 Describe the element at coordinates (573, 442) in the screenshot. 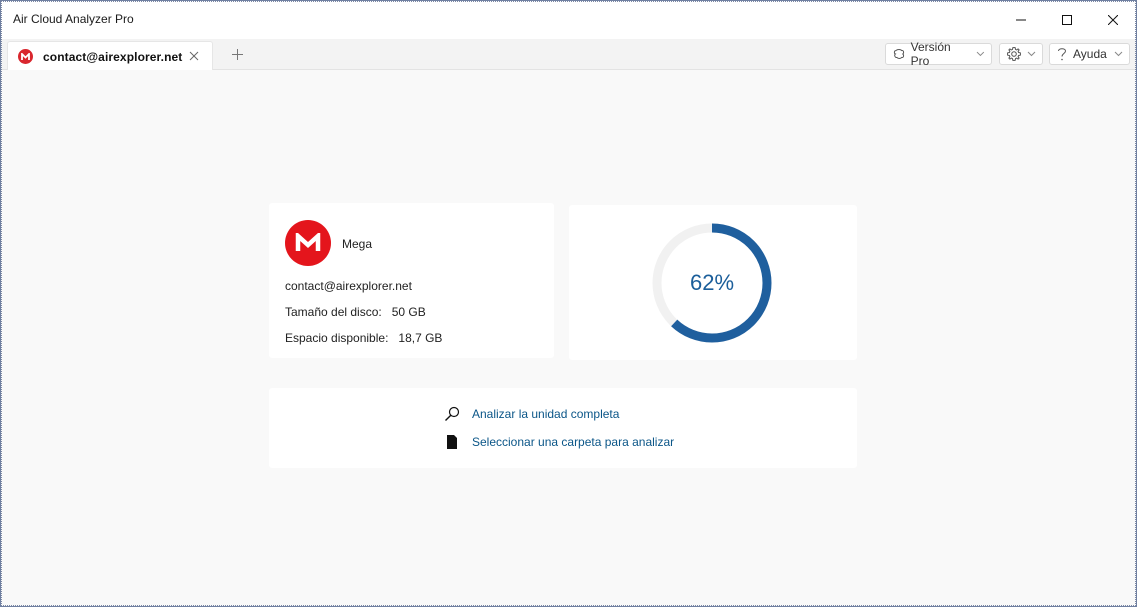

I see `select-folder-label: Seleccionar una carpeta para analizar` at that location.